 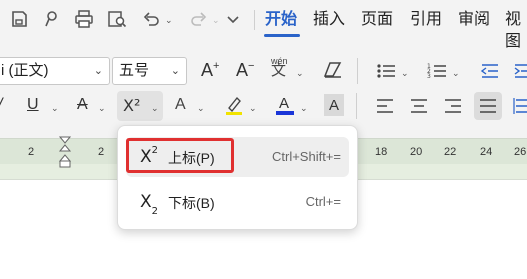 I want to click on char-shading-icon: A, so click(x=334, y=105).